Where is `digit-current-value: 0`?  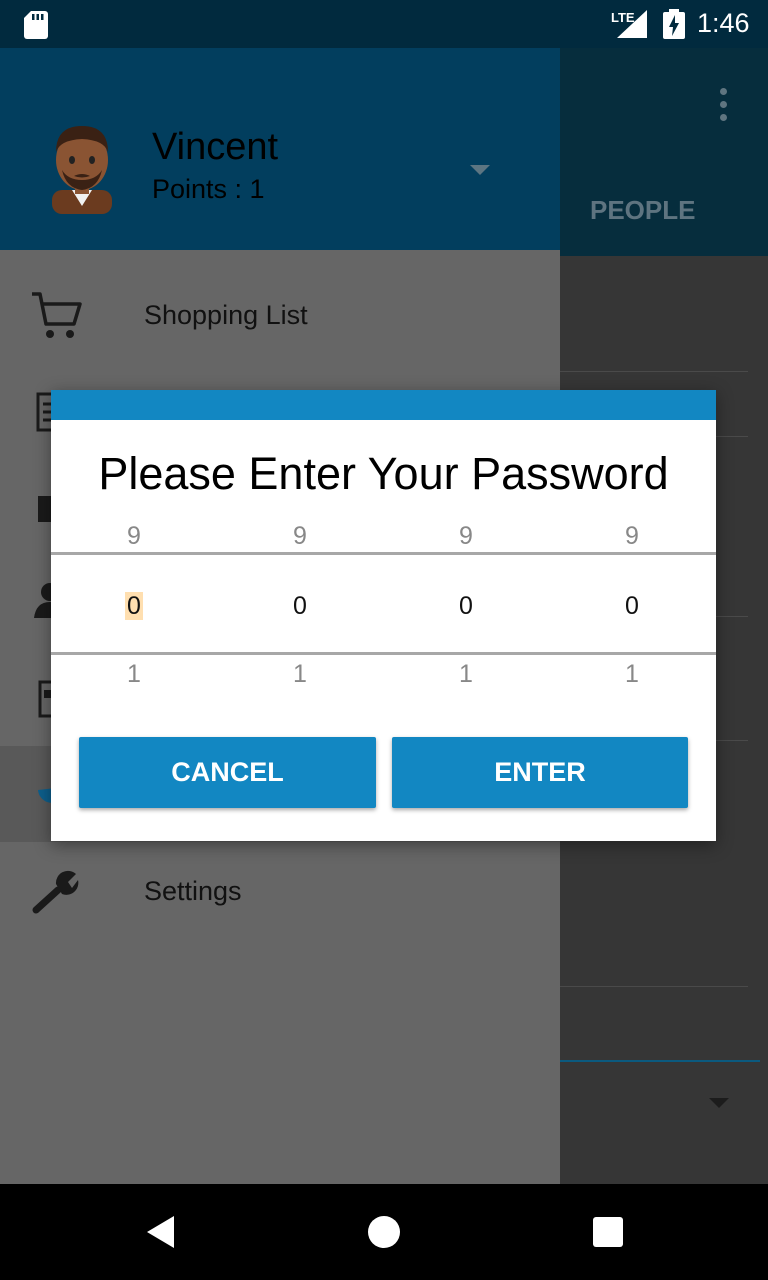 digit-current-value: 0 is located at coordinates (134, 606).